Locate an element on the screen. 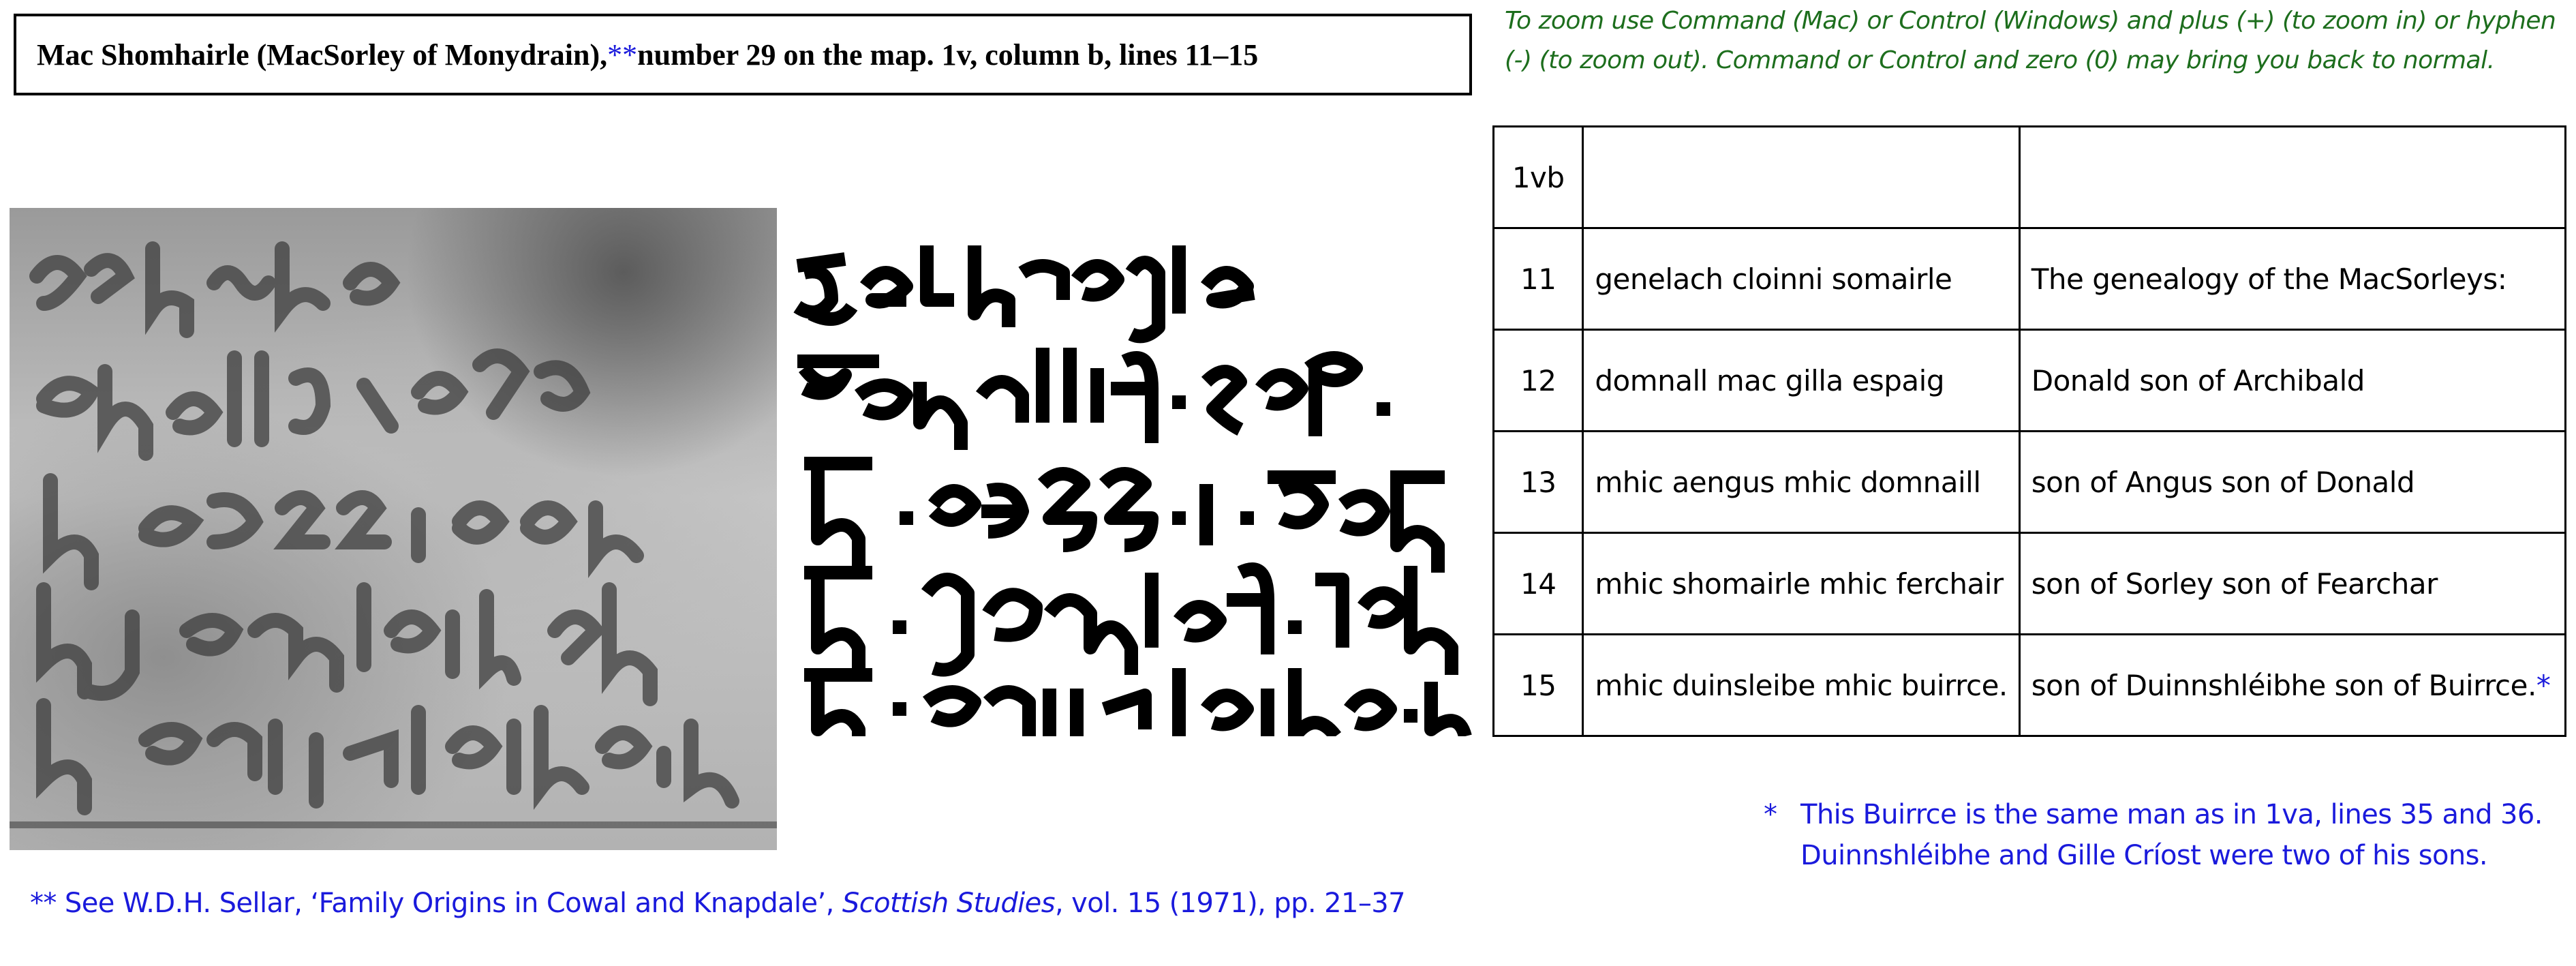 Image resolution: width=2576 pixels, height=966 pixels. manuscript-transcription-drawing is located at coordinates (1132, 491).